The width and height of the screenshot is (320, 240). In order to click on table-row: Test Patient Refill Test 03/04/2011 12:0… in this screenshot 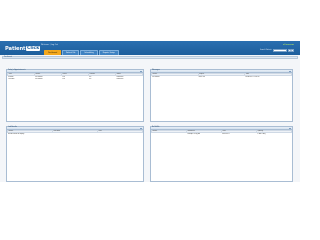, I will do `click(222, 77)`.